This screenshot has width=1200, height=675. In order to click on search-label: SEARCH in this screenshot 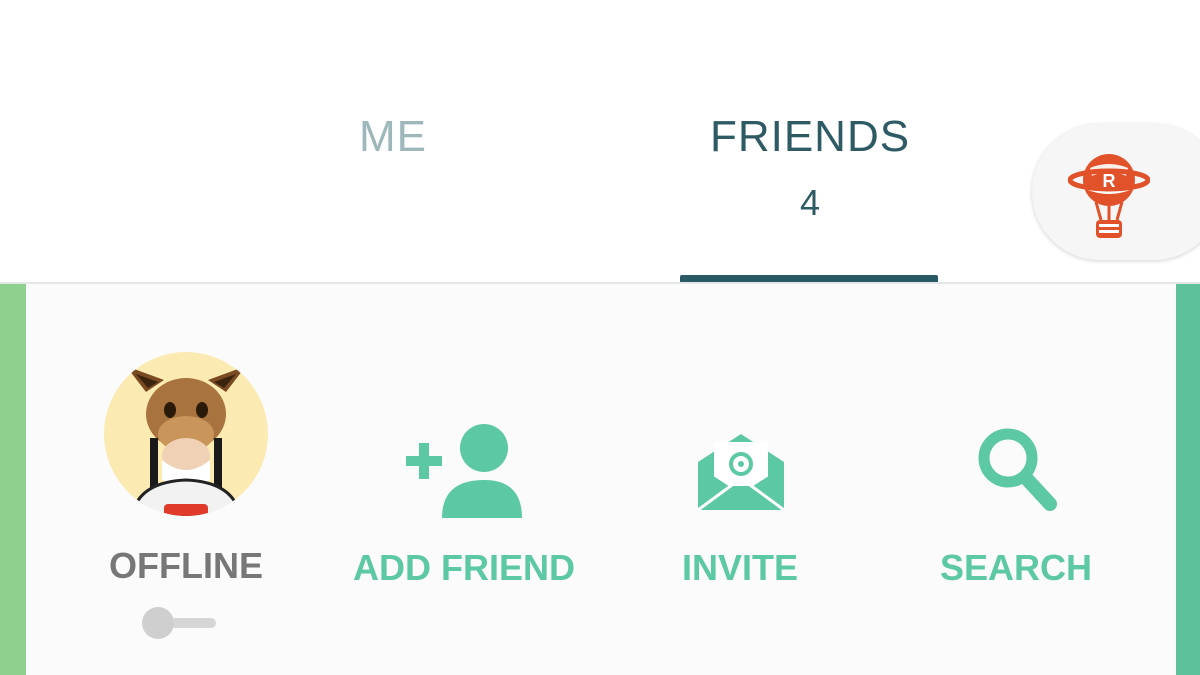, I will do `click(1015, 567)`.